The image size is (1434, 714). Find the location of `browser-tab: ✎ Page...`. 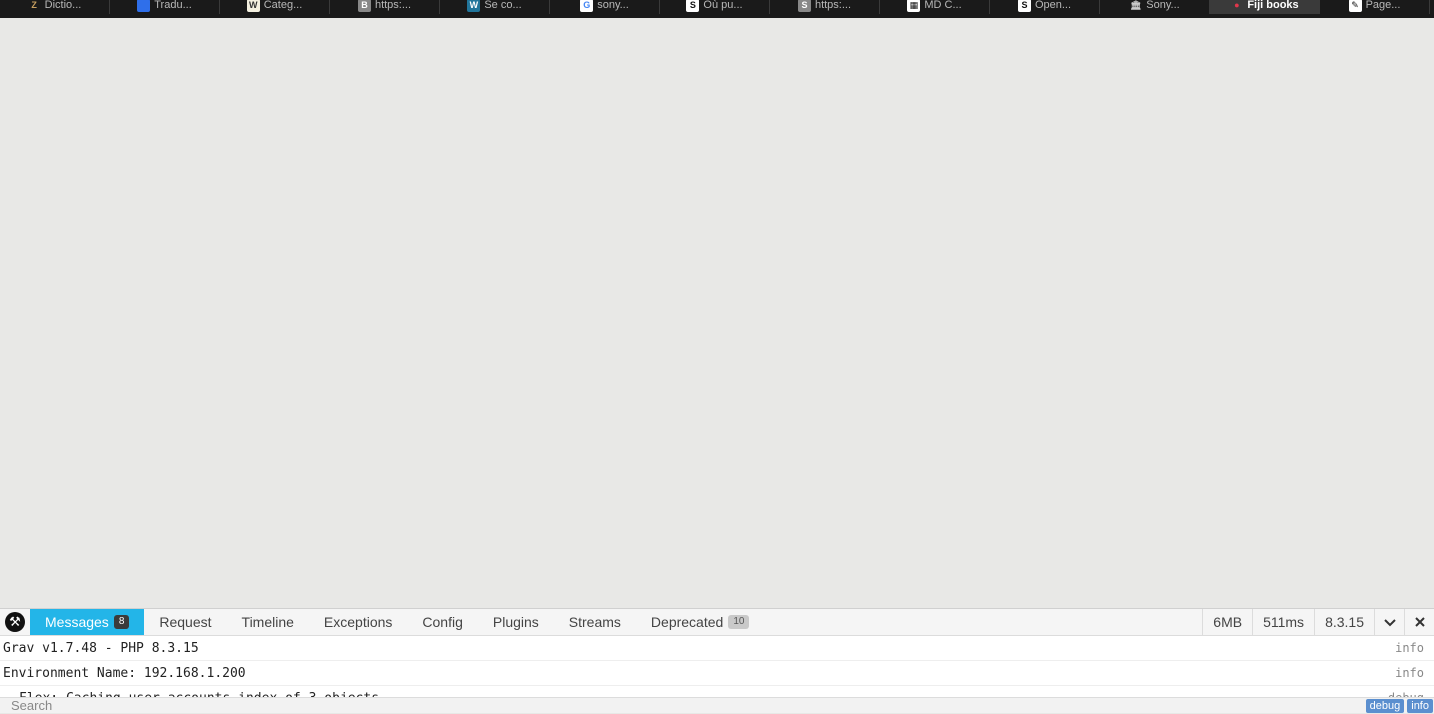

browser-tab: ✎ Page... is located at coordinates (1375, 7).